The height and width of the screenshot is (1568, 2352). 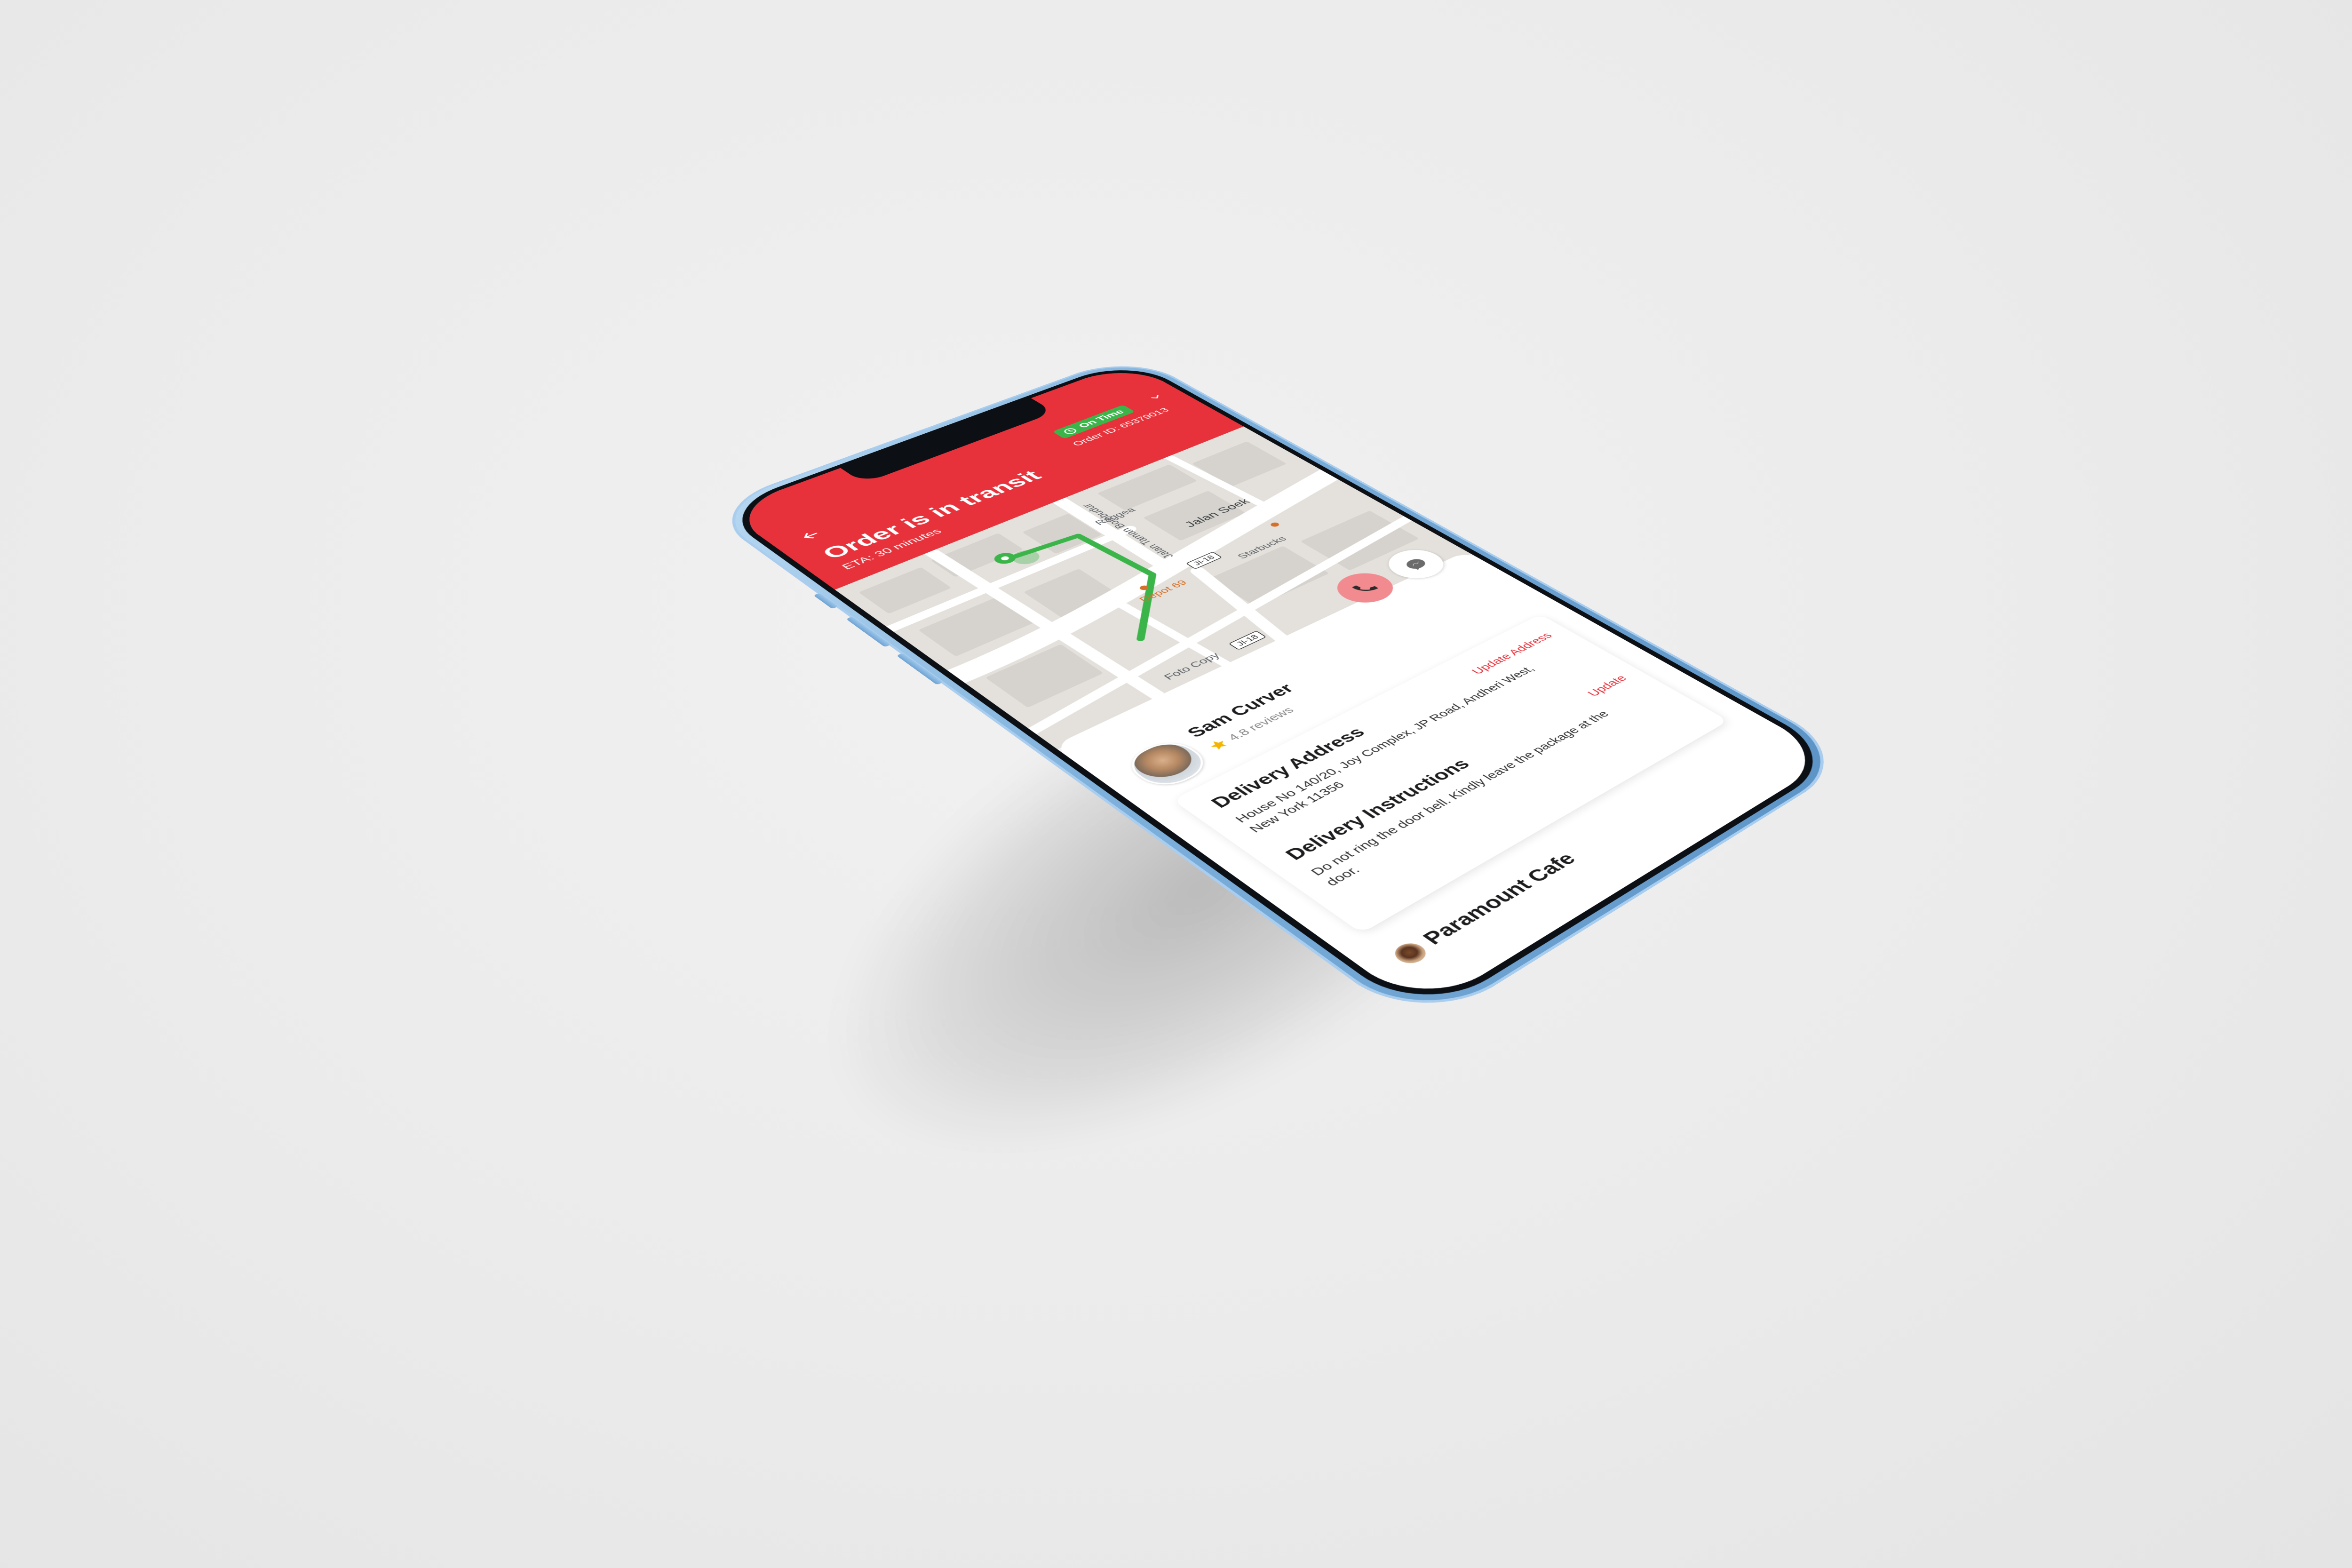 I want to click on chevron-down-icon, so click(x=1156, y=397).